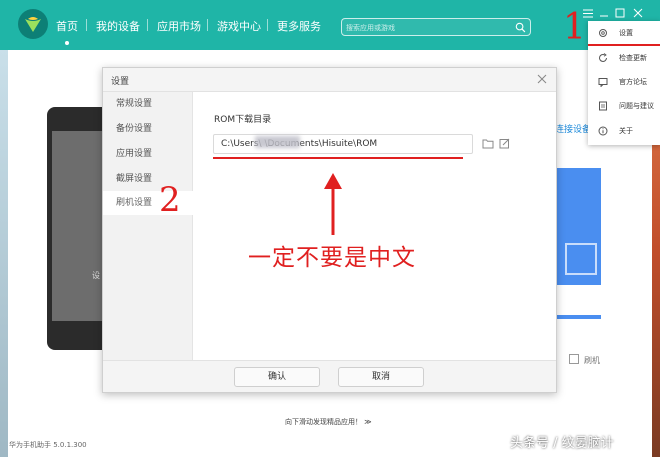 This screenshot has width=660, height=457. I want to click on search-icon, so click(520, 27).